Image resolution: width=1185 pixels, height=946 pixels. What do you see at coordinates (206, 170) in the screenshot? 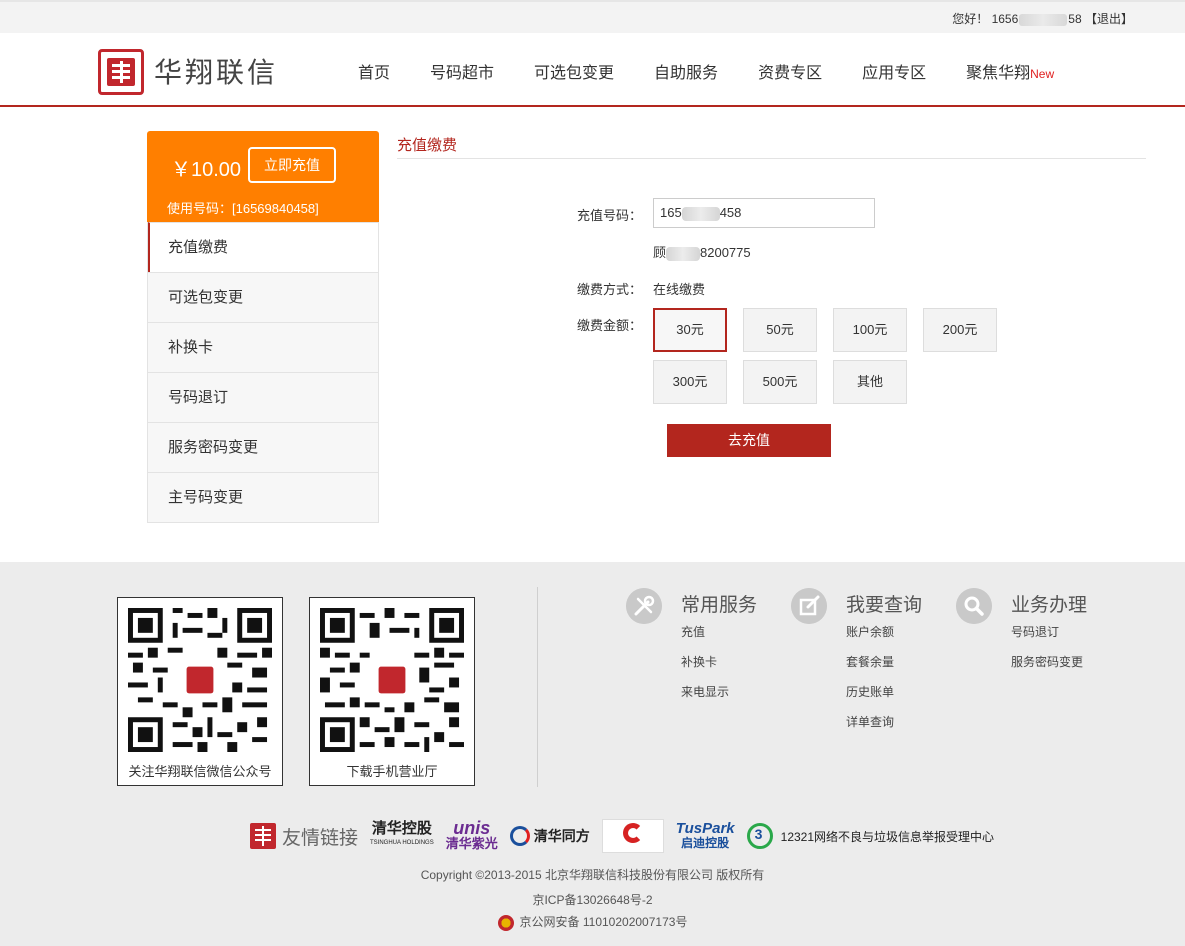
I see `balance-amount: ￥10.00` at bounding box center [206, 170].